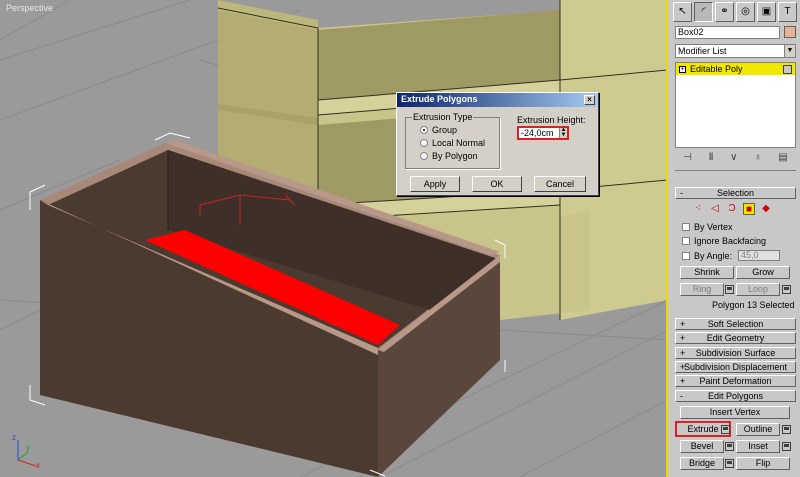 This screenshot has height=477, width=800. What do you see at coordinates (725, 429) in the screenshot?
I see `extrude-settings-icon` at bounding box center [725, 429].